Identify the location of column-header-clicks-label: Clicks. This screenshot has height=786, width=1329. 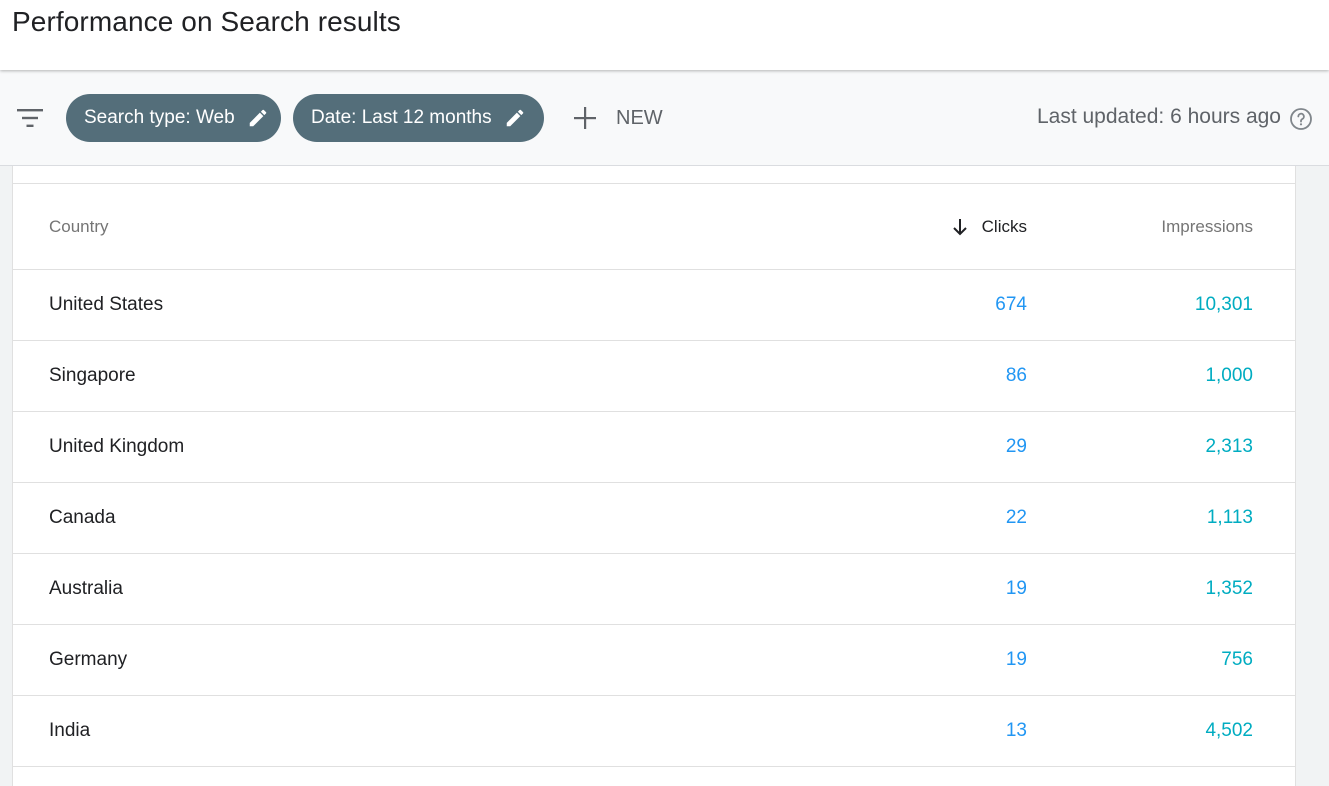
(1004, 226).